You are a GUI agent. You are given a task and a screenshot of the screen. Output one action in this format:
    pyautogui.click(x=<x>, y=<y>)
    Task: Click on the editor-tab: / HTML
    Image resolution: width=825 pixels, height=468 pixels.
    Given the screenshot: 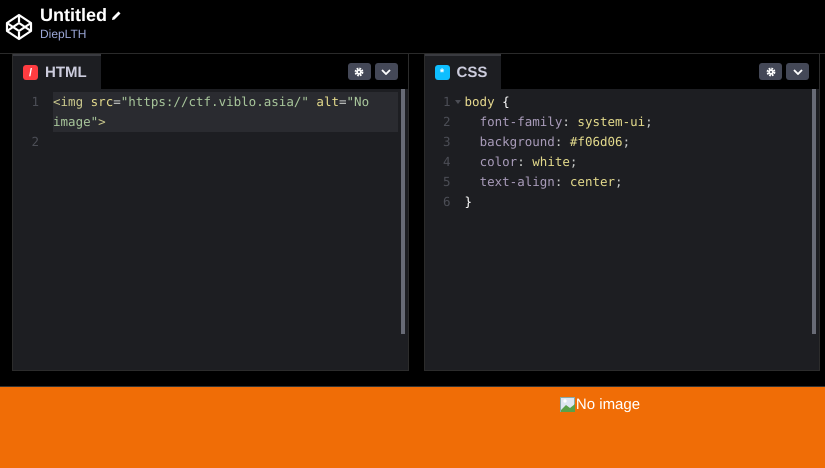 What is the action you would take?
    pyautogui.click(x=57, y=71)
    